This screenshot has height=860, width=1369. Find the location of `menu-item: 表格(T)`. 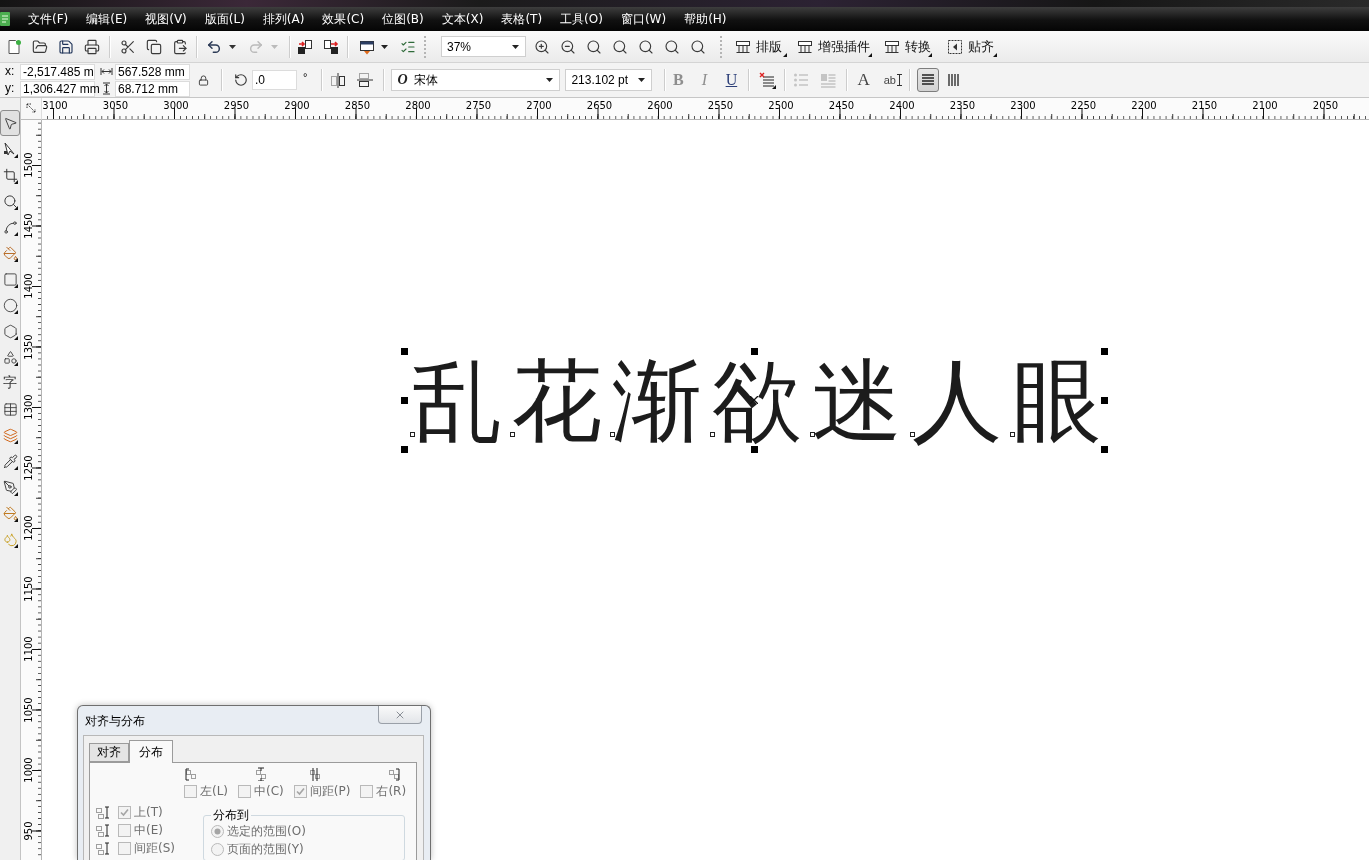

menu-item: 表格(T) is located at coordinates (522, 19).